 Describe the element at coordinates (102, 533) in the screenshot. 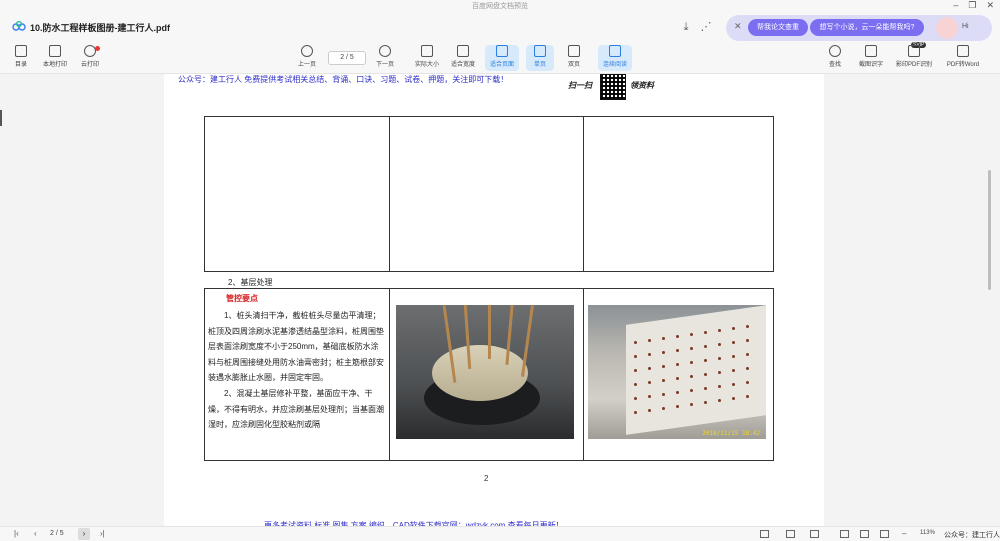

I see `last-page-icon: ›|` at that location.